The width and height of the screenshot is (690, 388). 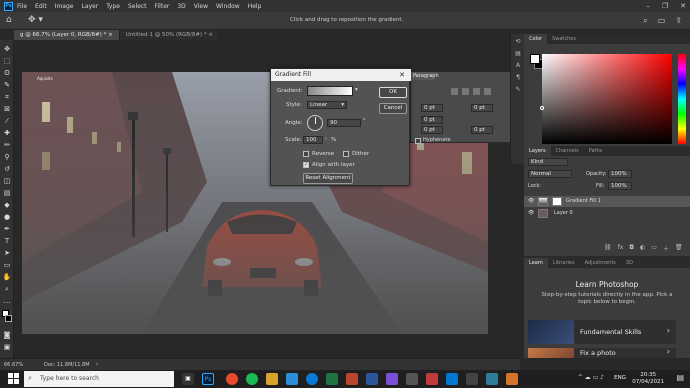 What do you see at coordinates (621, 248) in the screenshot?
I see `layer-style-icon: fx` at bounding box center [621, 248].